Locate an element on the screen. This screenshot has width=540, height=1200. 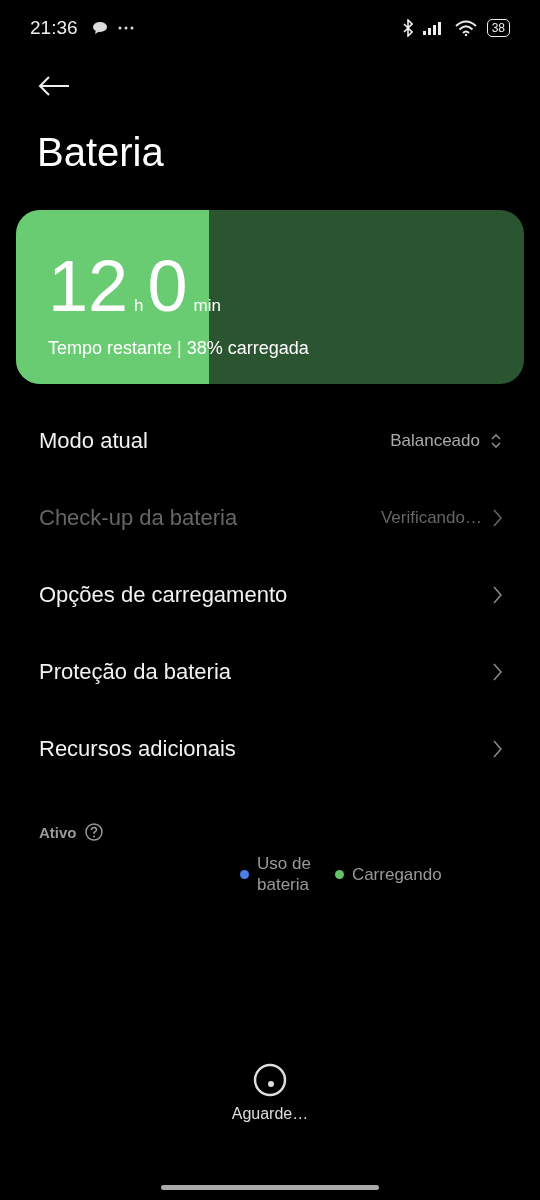
battery-indicator: 38 is located at coordinates (498, 28).